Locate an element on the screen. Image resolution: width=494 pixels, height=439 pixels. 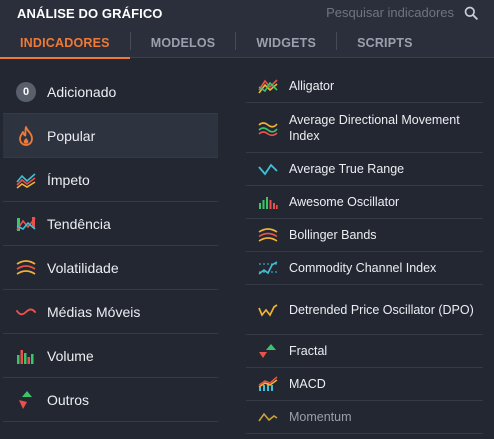
macd-icon is located at coordinates (268, 383).